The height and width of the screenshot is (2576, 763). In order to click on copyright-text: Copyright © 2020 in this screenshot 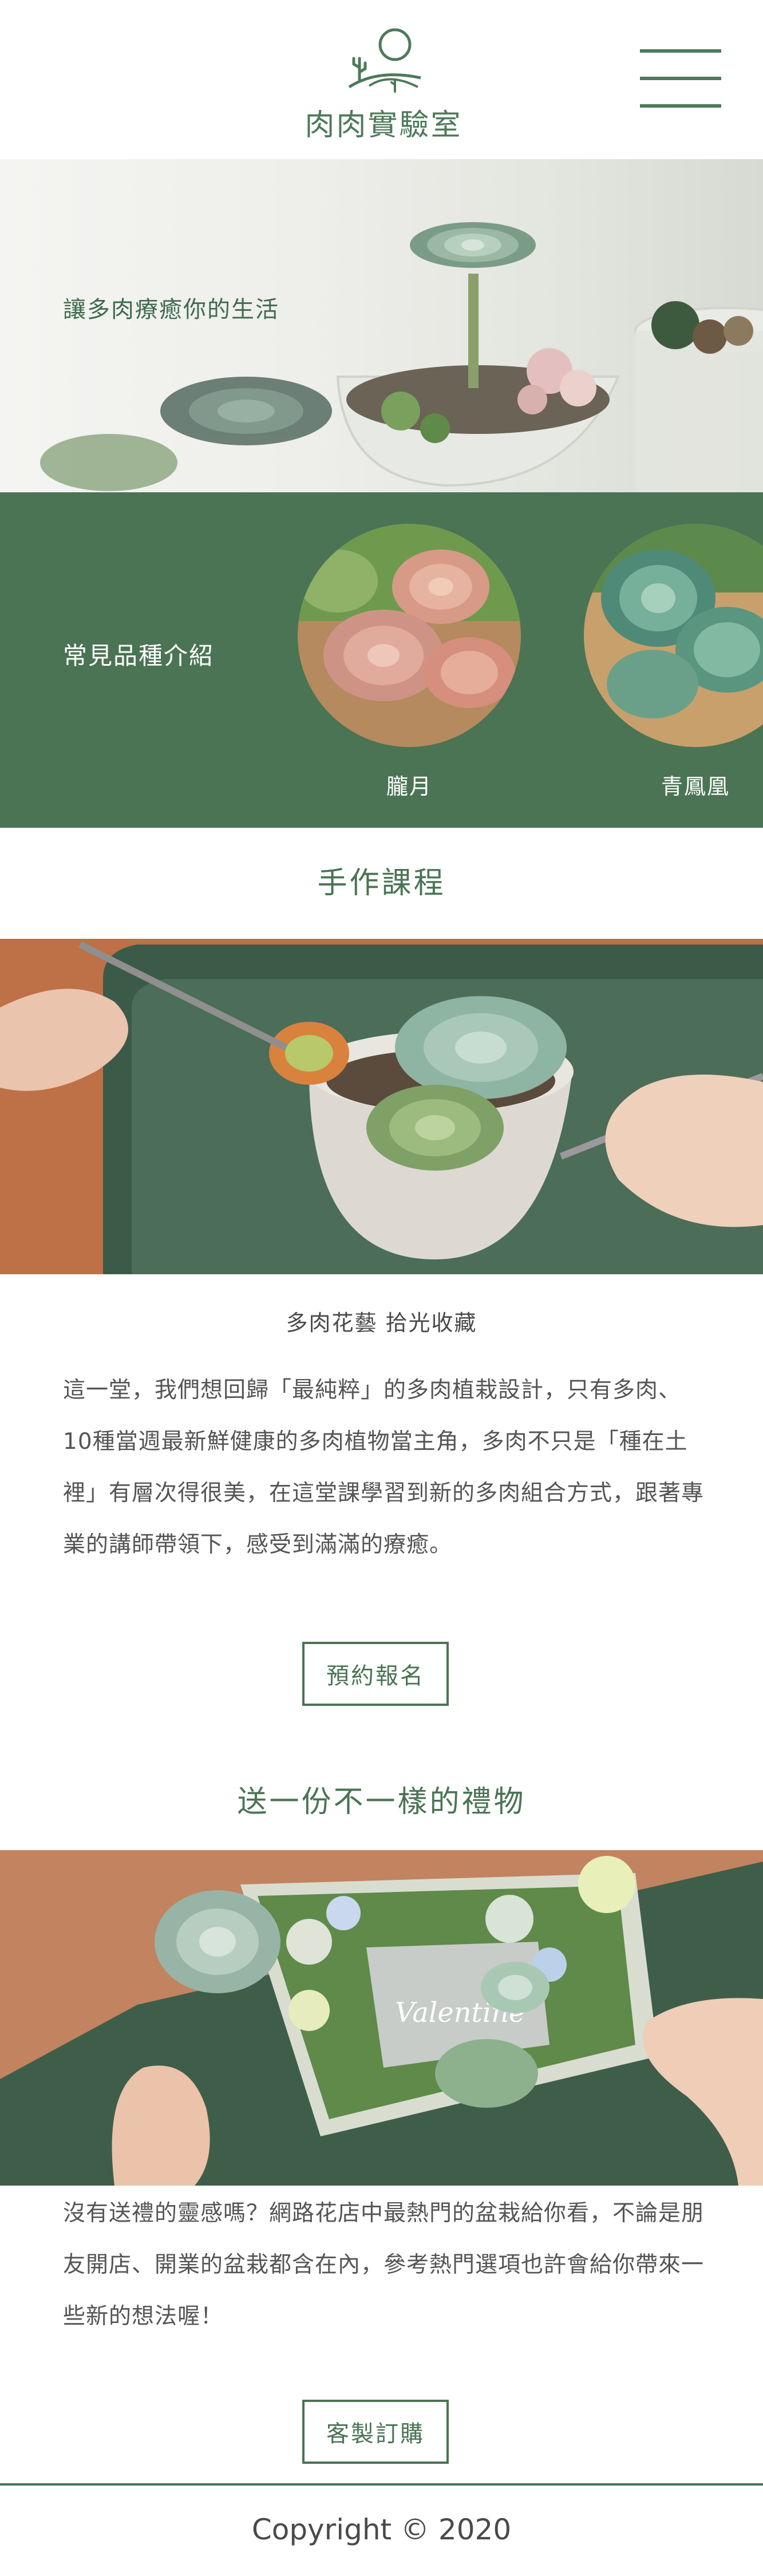, I will do `click(381, 2529)`.